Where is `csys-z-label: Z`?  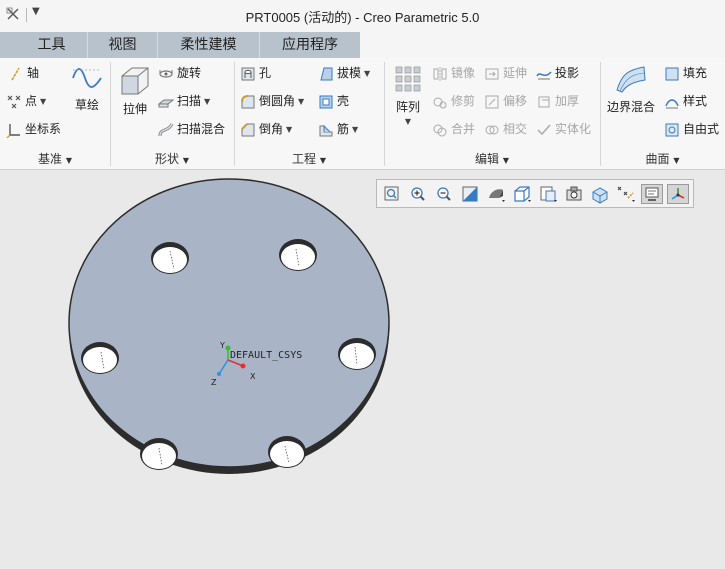
csys-z-label: Z is located at coordinates (214, 382).